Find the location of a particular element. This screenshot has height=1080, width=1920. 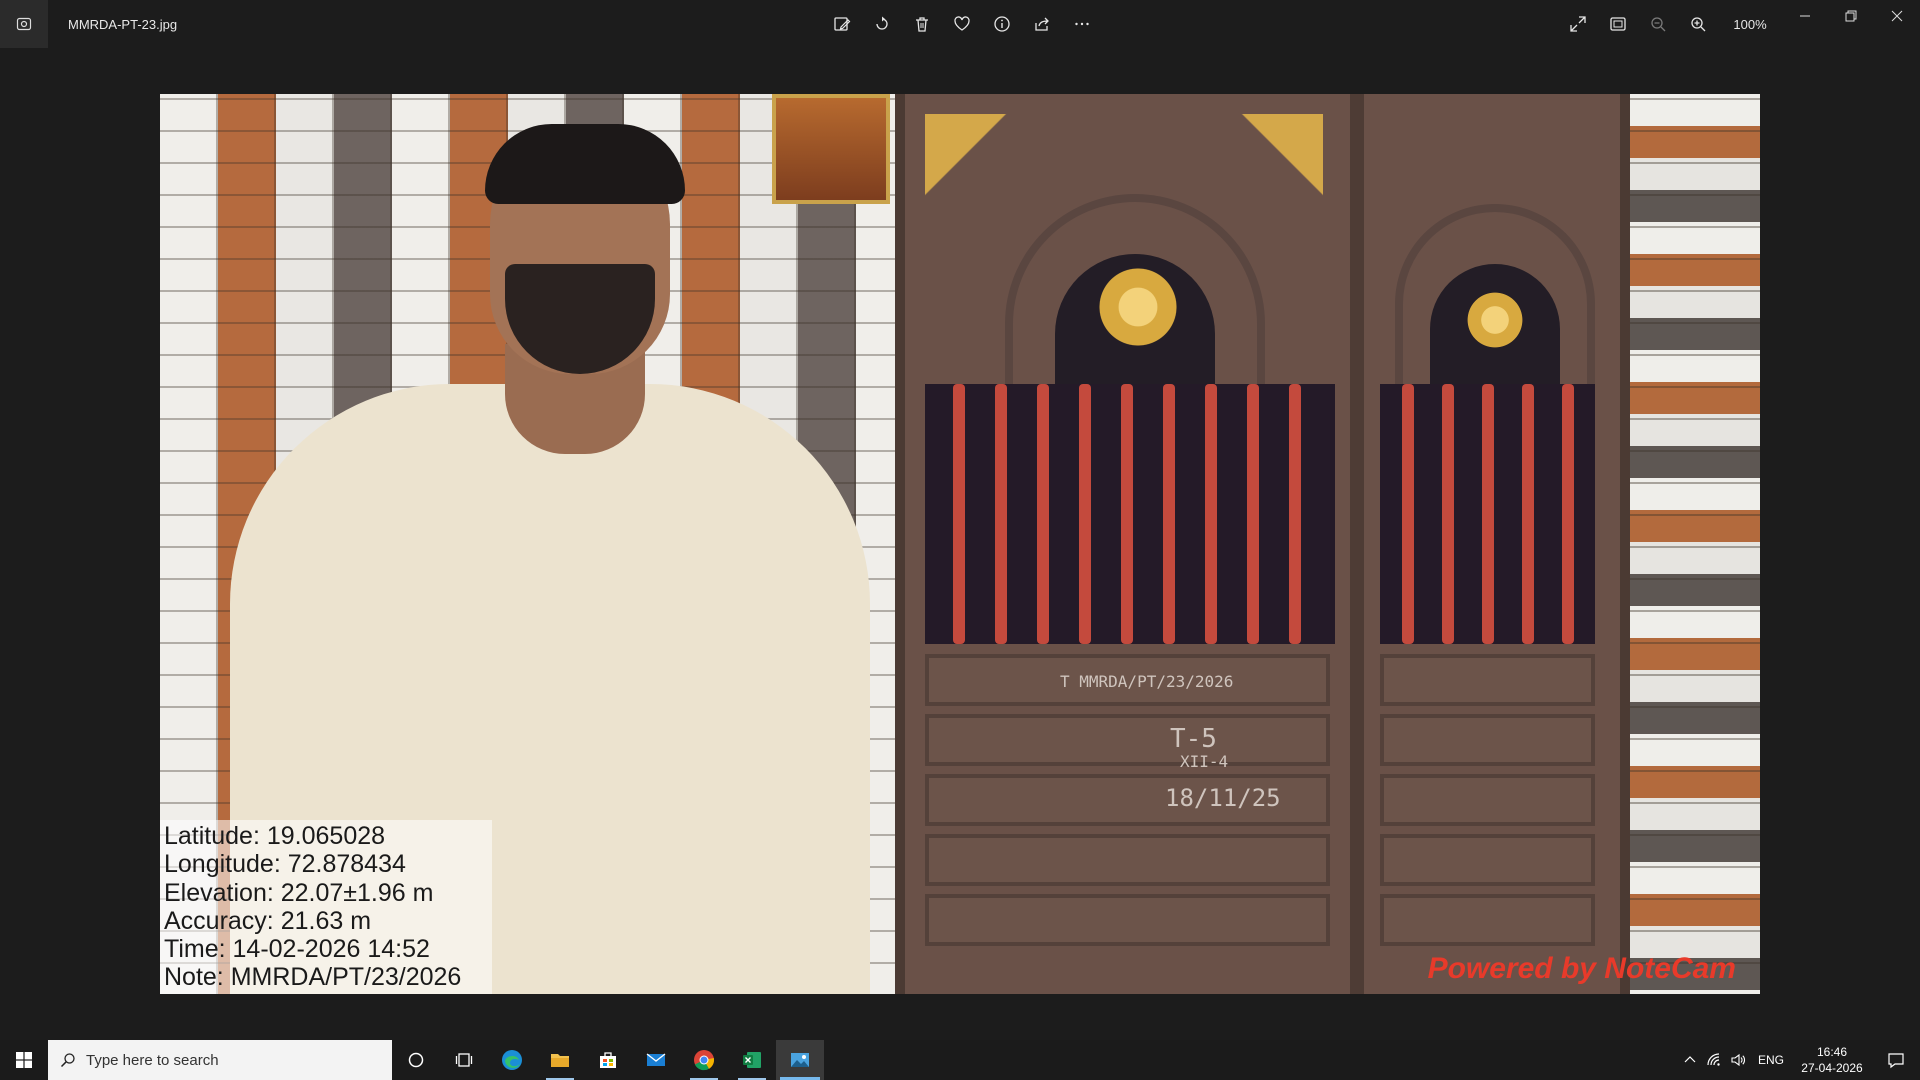

accuracy-text: Accuracy: 21.63 m is located at coordinates (268, 920).